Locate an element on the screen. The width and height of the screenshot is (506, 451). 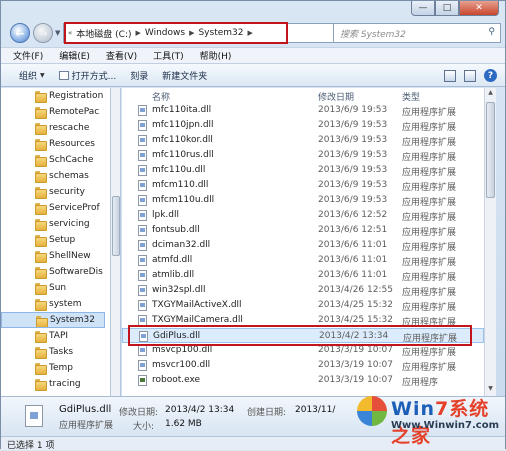
arrow-left-icon: ← is located at coordinates (20, 33).